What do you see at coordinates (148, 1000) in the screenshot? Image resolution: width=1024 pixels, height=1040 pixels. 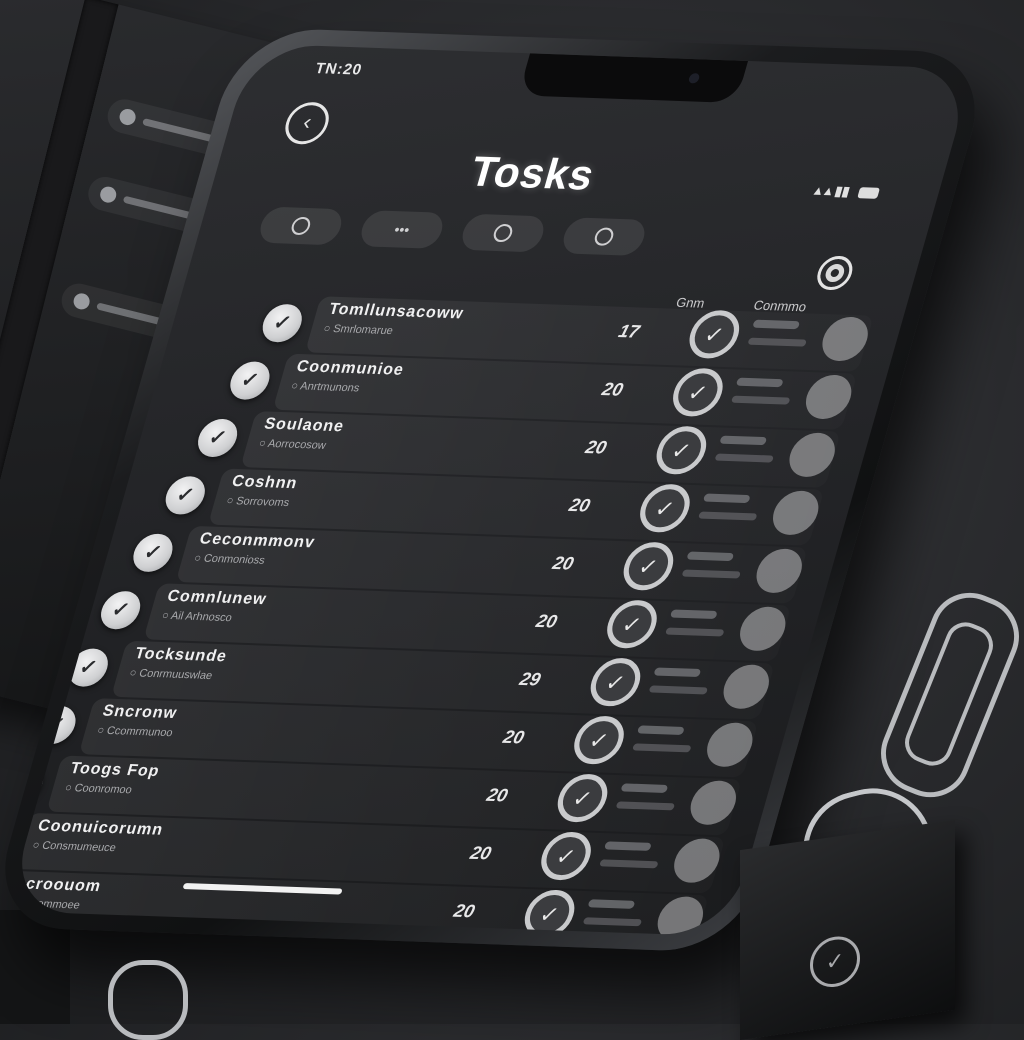 I see `small-paper-clip` at bounding box center [148, 1000].